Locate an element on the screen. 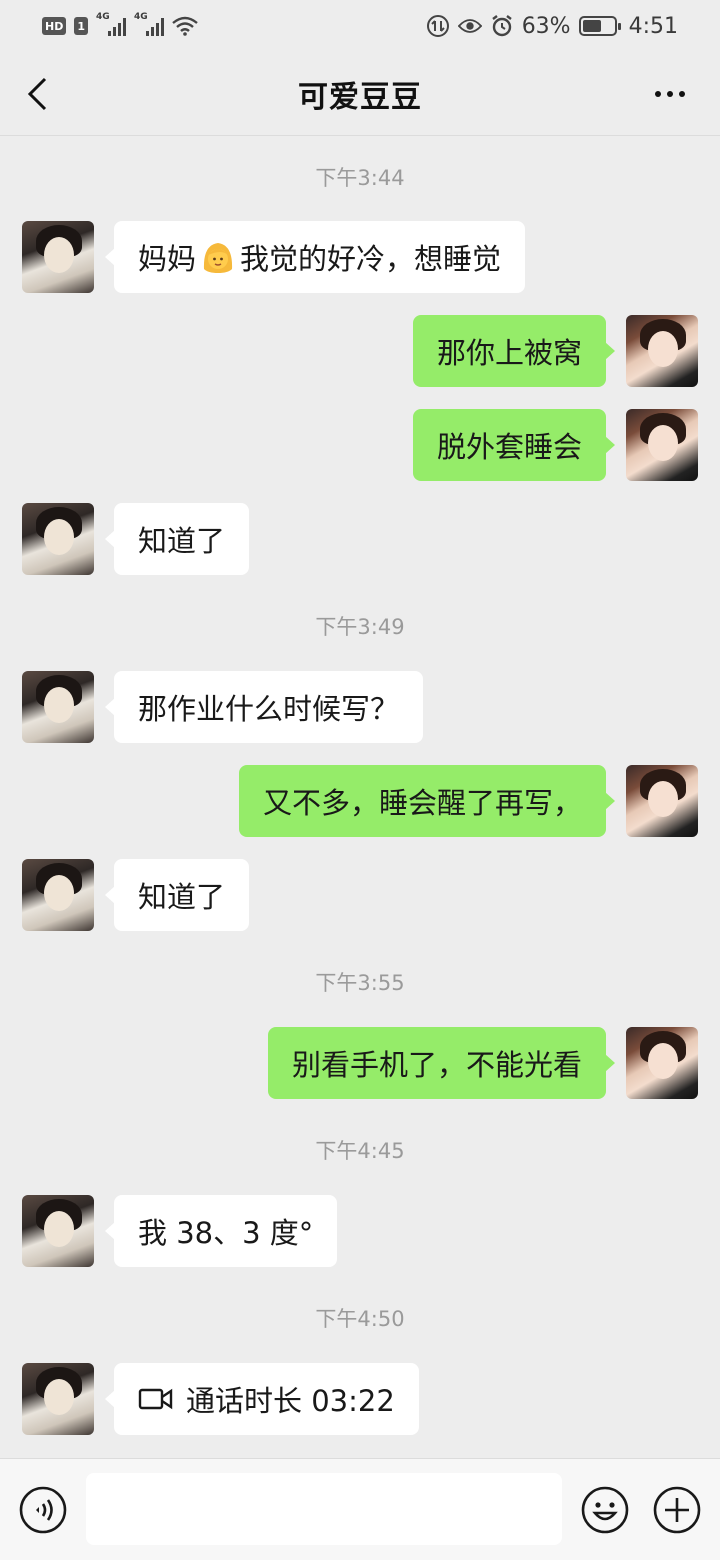  message-input is located at coordinates (324, 1509).